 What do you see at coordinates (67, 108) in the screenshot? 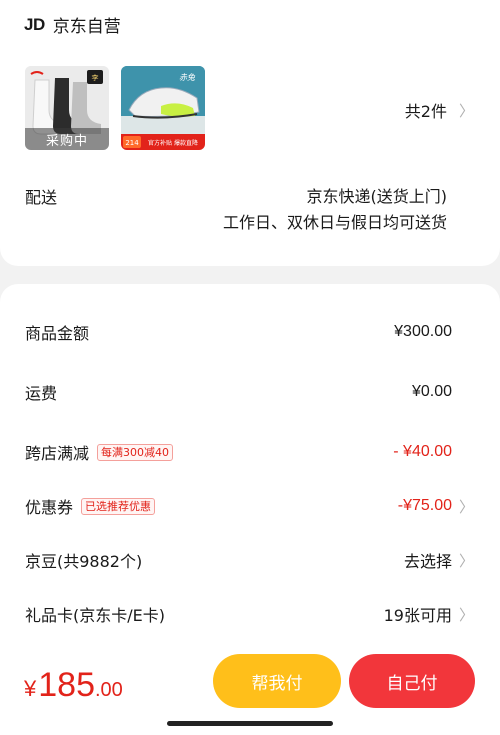
I see `product-thumbnail-socks: 李 采购中` at bounding box center [67, 108].